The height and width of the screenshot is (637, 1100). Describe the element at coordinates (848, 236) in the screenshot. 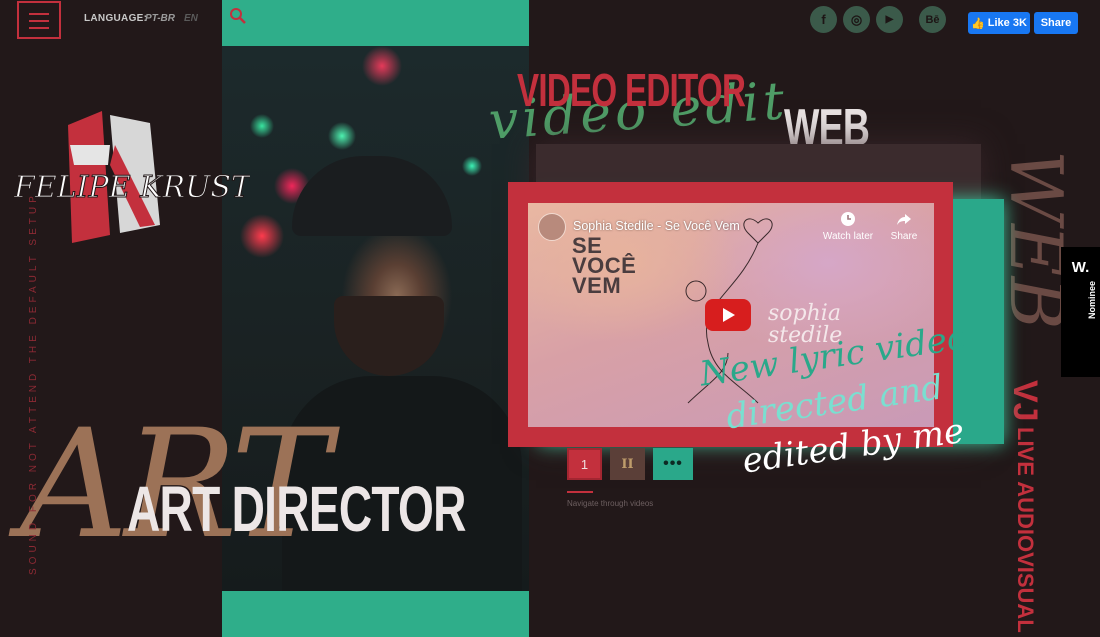

I see `watch-later-label: Watch later` at that location.